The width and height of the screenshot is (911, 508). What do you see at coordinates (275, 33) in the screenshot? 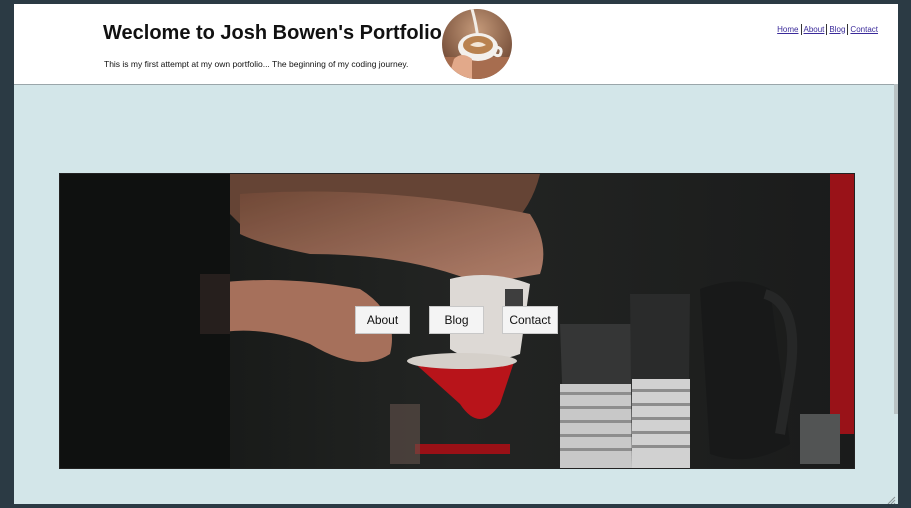
I see `page-title: Weclome to Josh Bowen's Portfolio.` at bounding box center [275, 33].